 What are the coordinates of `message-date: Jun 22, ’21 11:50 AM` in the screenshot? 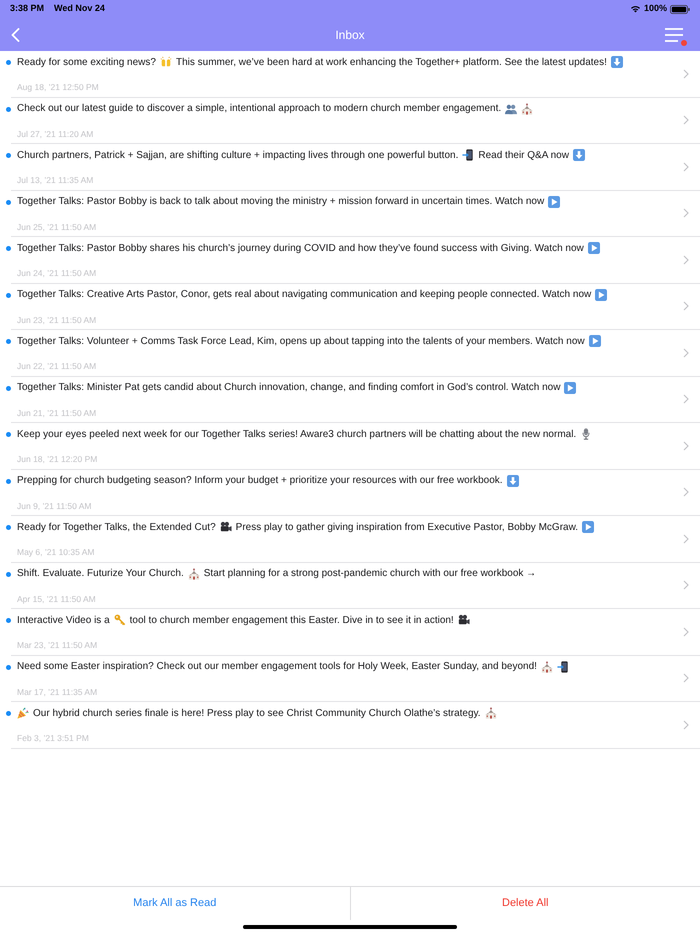 It's located at (56, 366).